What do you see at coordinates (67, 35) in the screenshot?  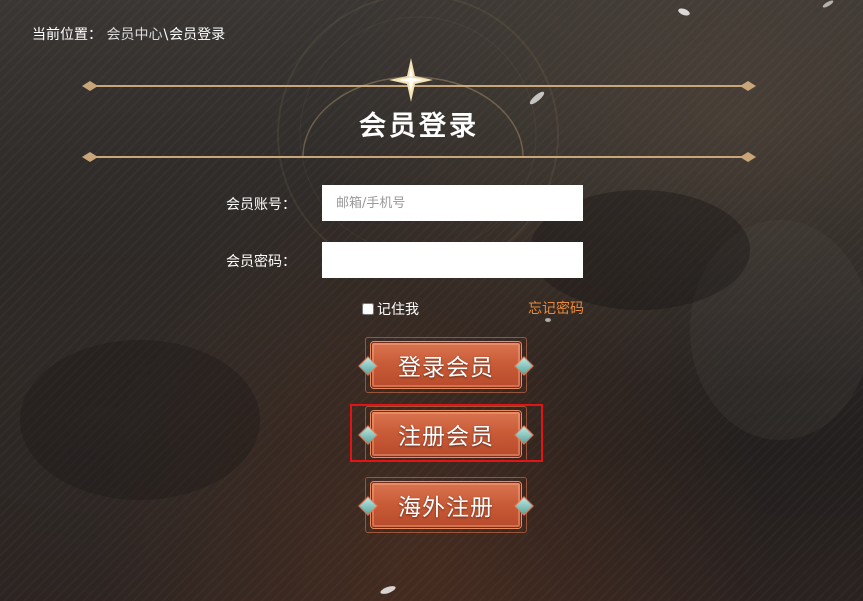 I see `breadcrumb-prefix: 当前位置：` at bounding box center [67, 35].